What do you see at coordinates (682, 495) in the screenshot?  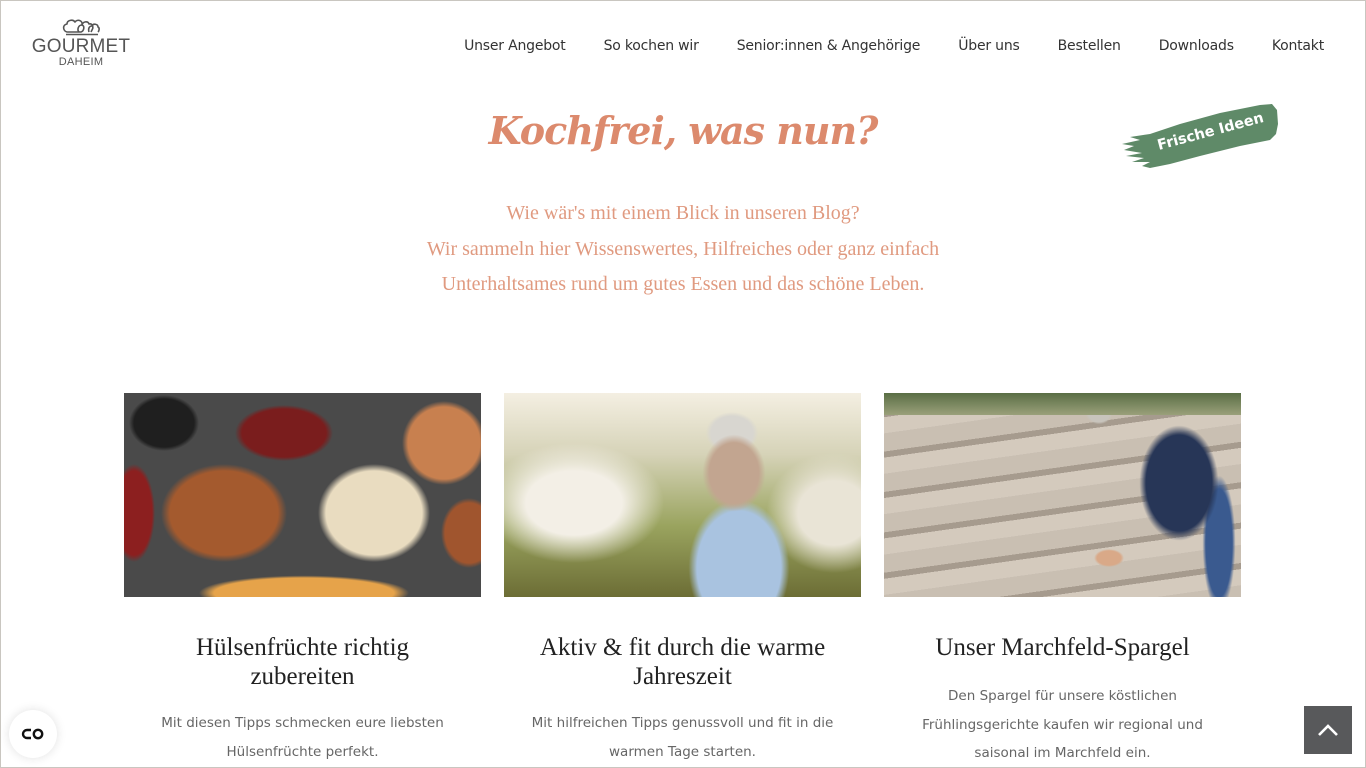 I see `senior-woman-orchard-photo` at bounding box center [682, 495].